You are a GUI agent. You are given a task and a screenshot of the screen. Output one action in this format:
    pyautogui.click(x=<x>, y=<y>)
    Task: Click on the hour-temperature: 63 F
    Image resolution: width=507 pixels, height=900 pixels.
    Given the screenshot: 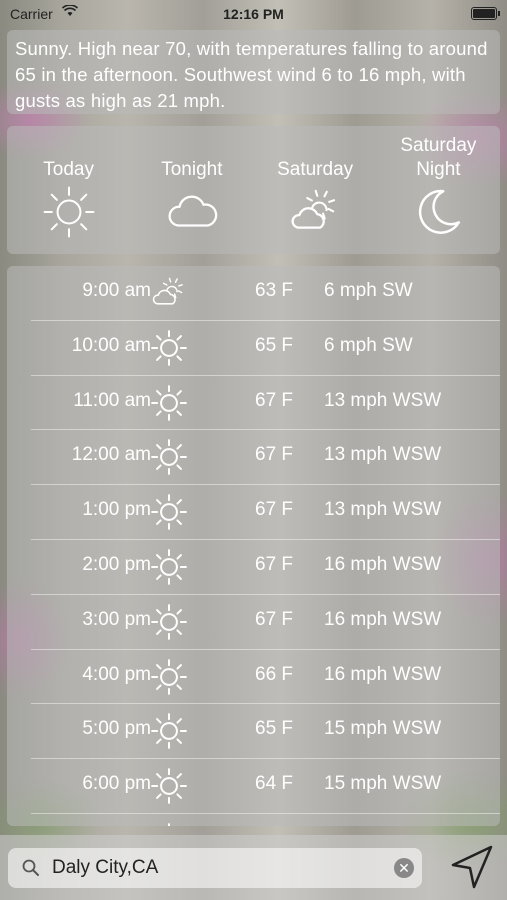 What is the action you would take?
    pyautogui.click(x=274, y=290)
    